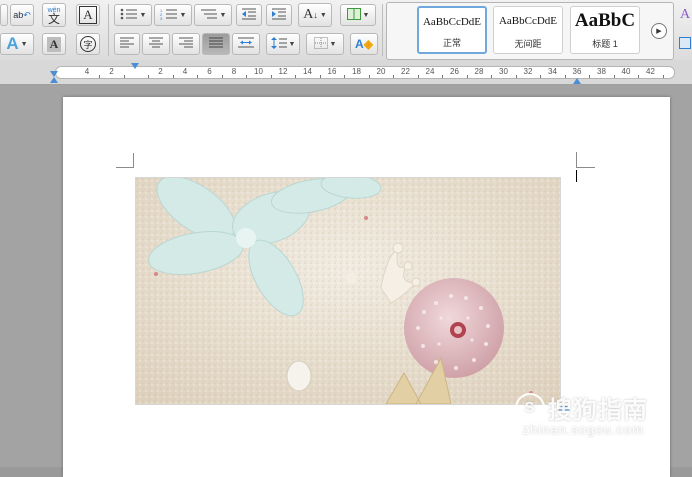 The width and height of the screenshot is (692, 477). I want to click on shading-button: A◈, so click(364, 44).